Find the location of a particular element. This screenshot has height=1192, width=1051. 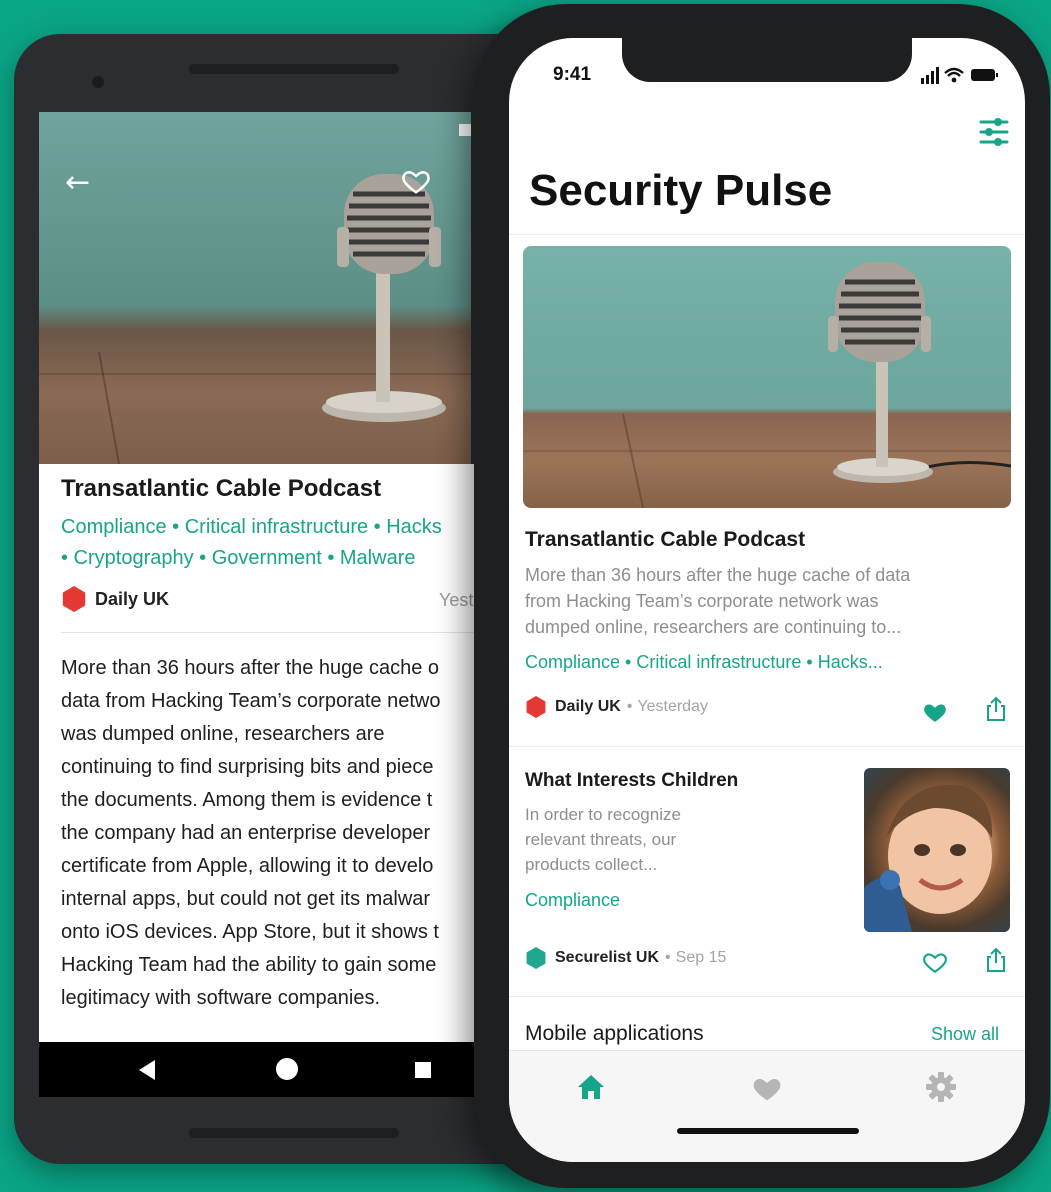

body-line: was dumped online, researchers are is located at coordinates (223, 734).